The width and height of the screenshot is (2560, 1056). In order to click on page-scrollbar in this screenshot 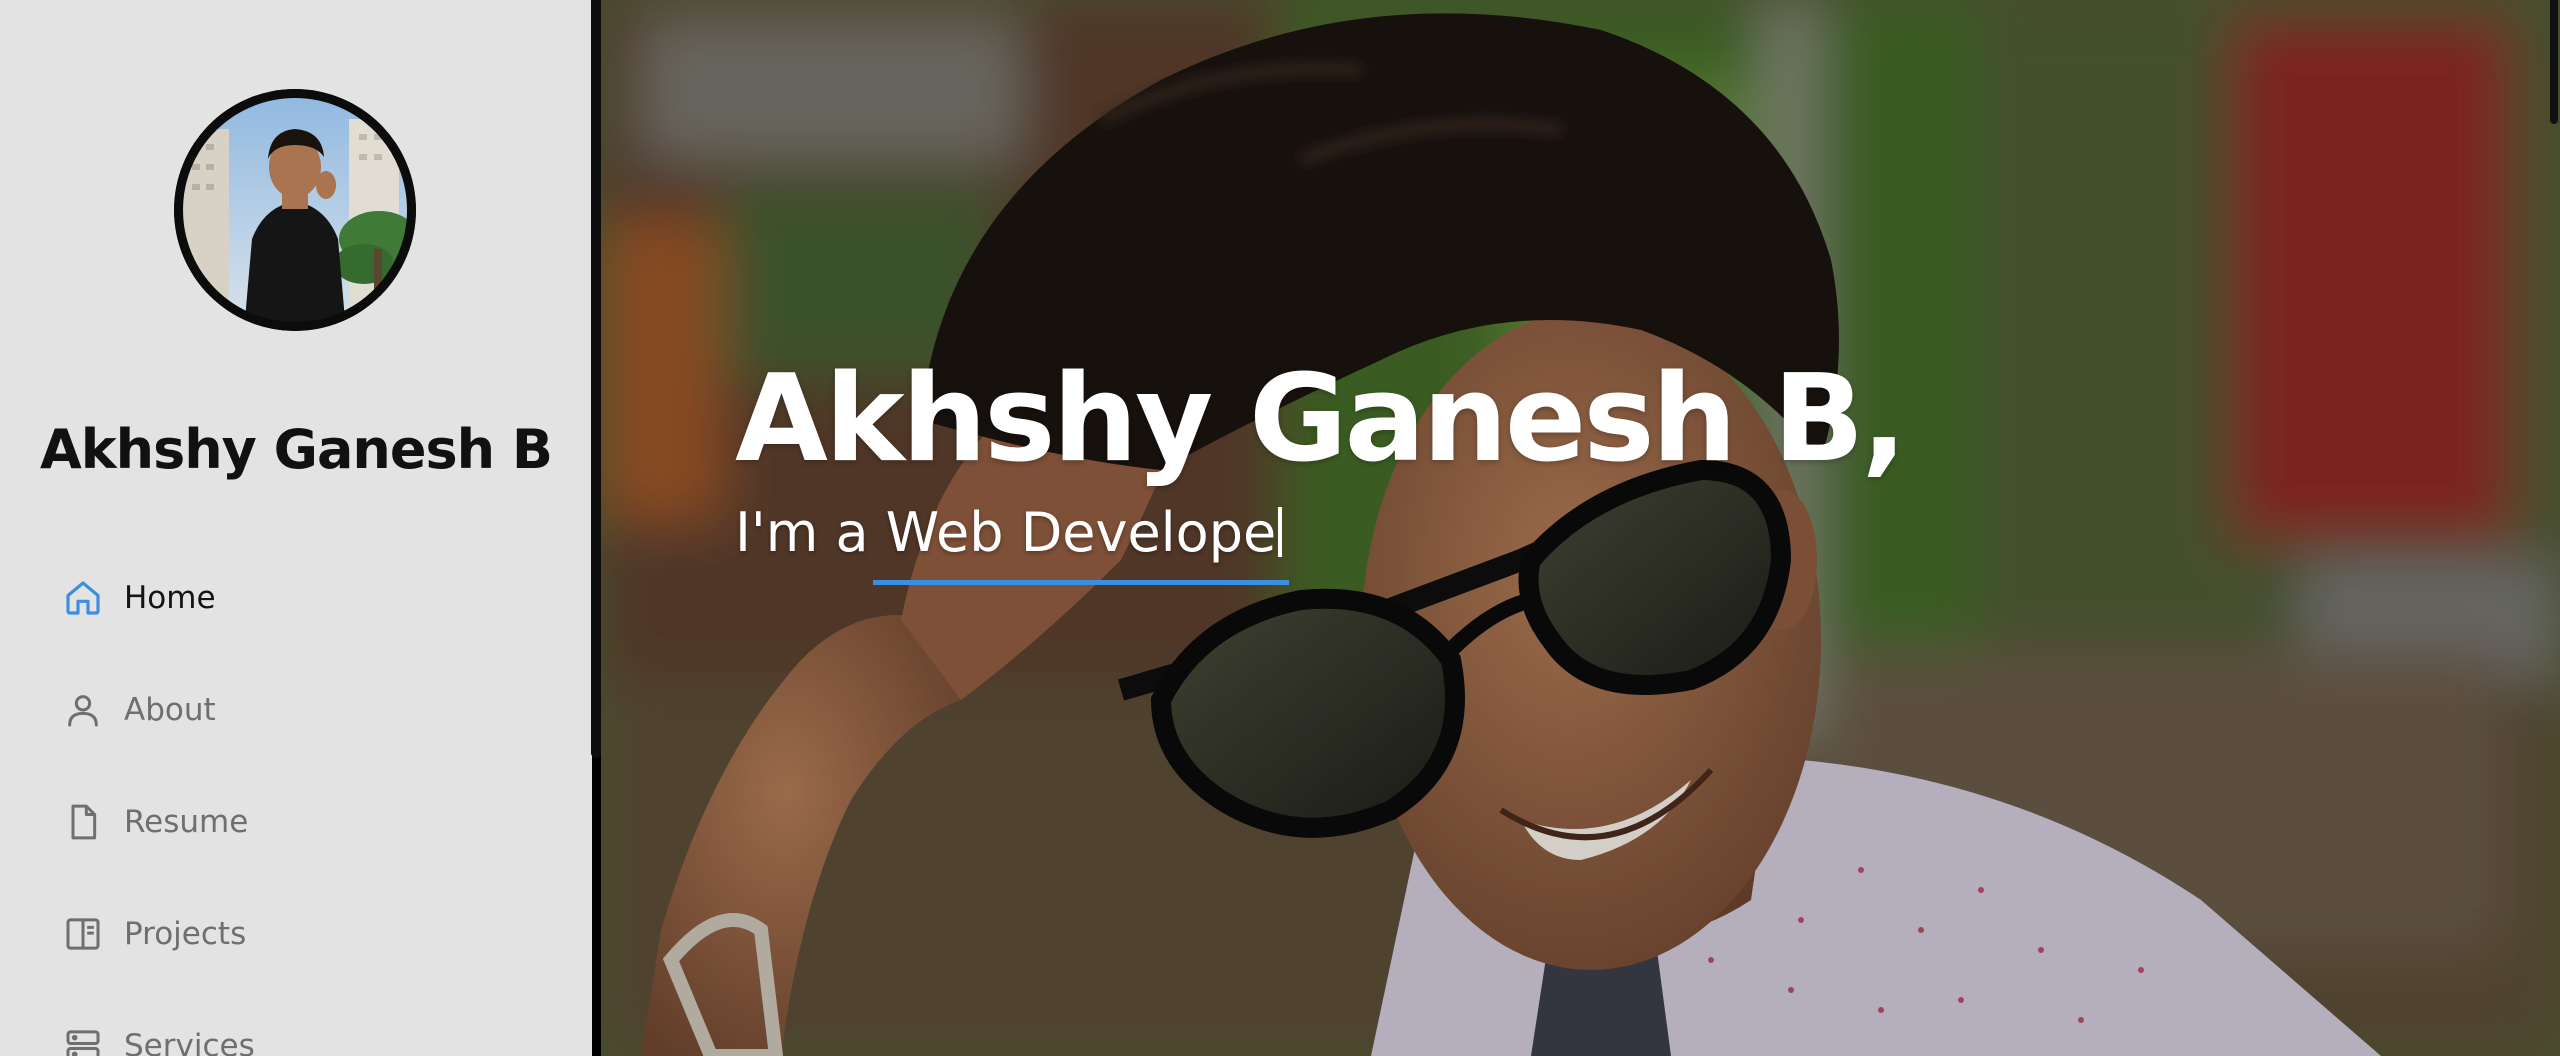, I will do `click(2554, 62)`.